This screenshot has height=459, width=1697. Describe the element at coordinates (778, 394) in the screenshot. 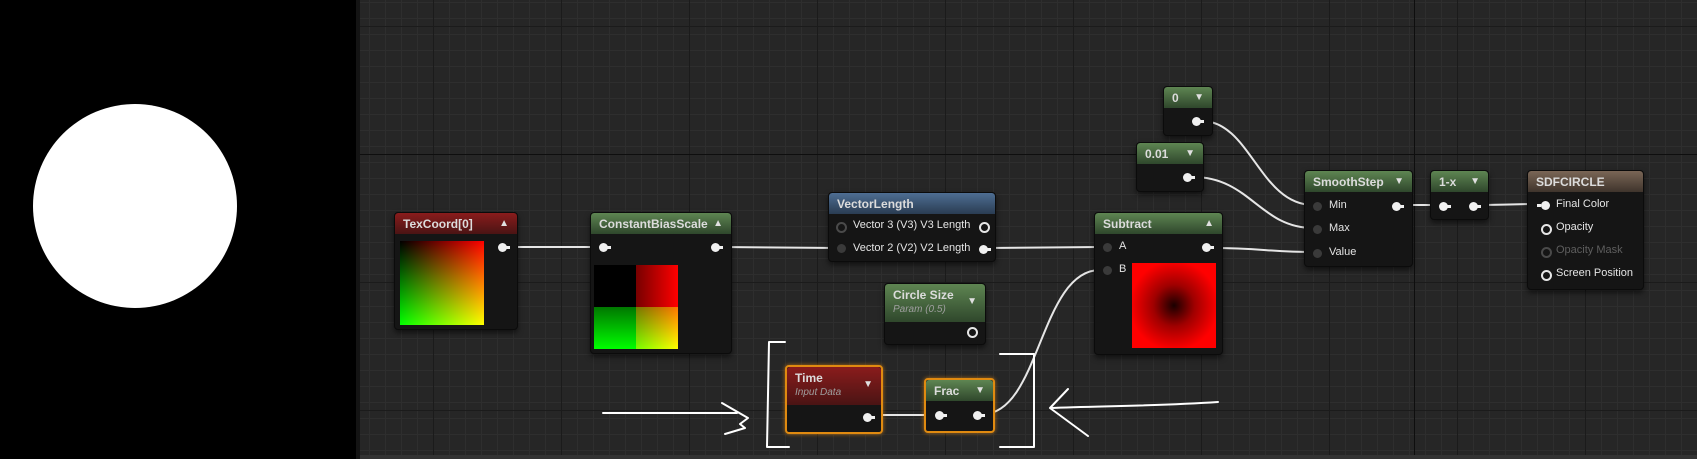

I see `bracket-left-annotation` at that location.